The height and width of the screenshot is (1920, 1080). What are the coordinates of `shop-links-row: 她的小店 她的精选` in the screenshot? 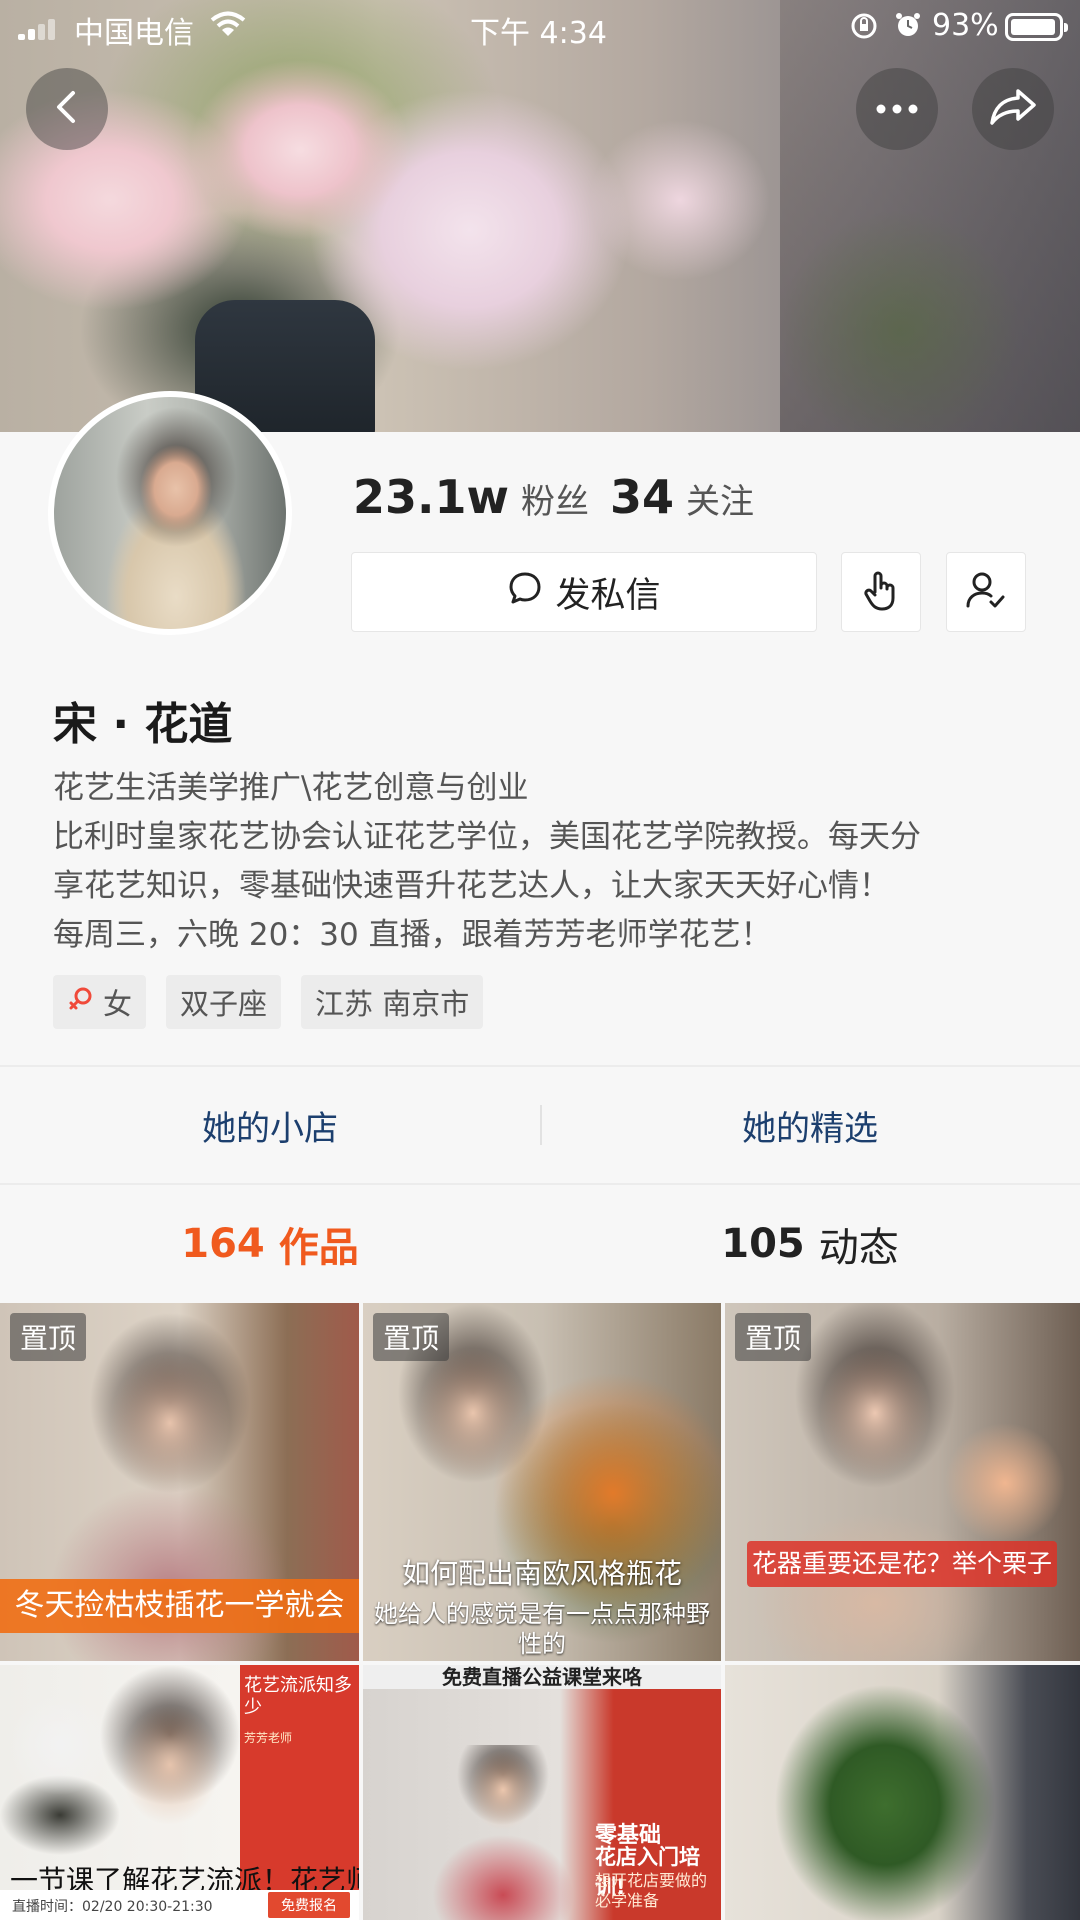 It's located at (540, 1125).